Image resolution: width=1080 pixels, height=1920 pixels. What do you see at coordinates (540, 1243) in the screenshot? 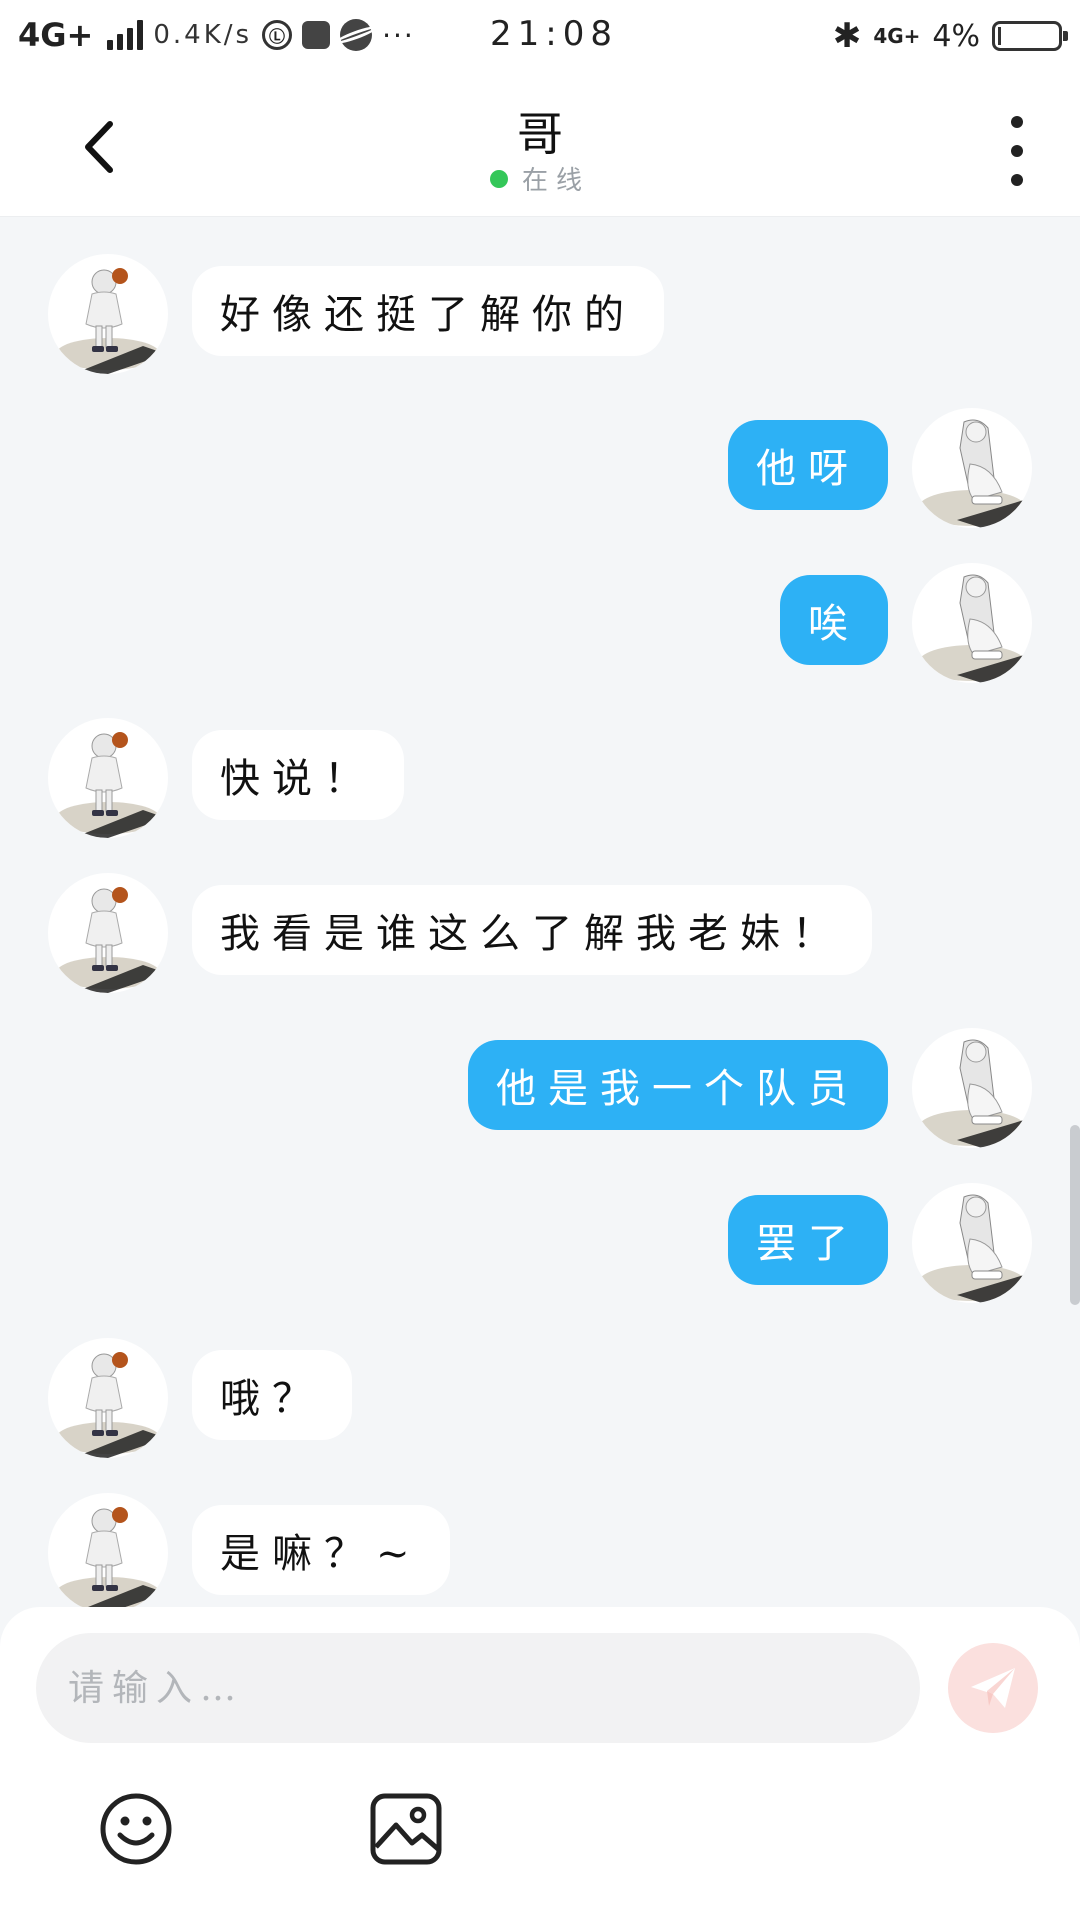
I see `message-row: 罢了` at bounding box center [540, 1243].